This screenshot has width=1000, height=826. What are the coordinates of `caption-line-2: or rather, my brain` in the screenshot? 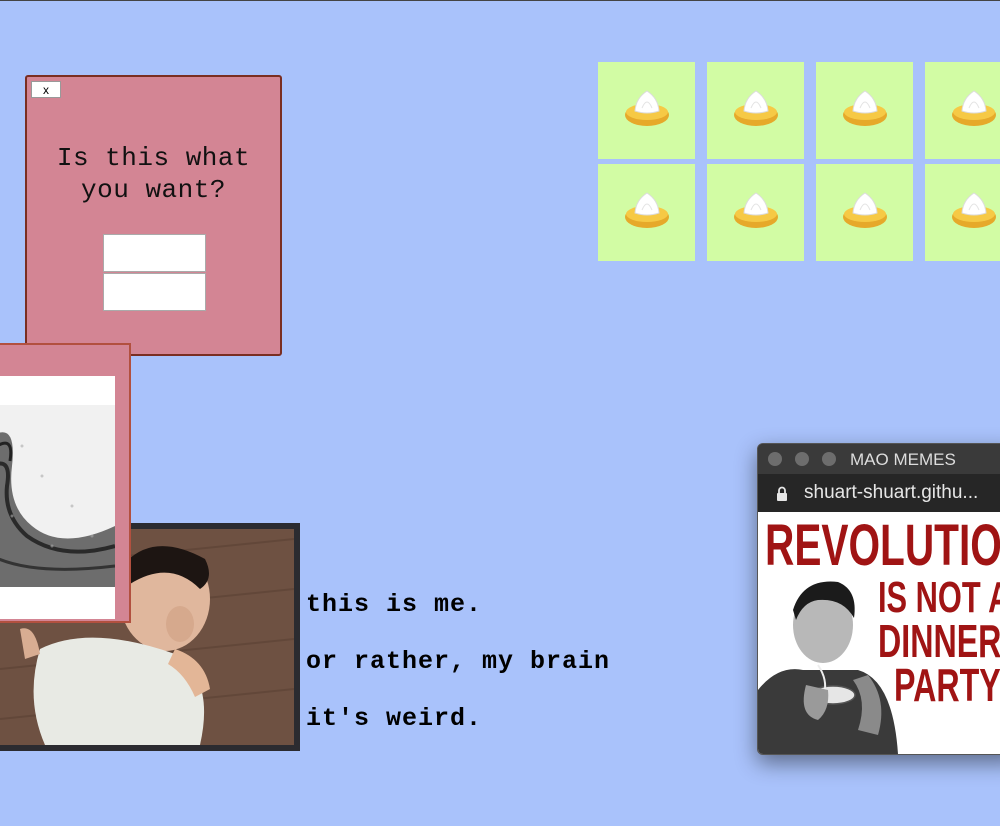 It's located at (458, 661).